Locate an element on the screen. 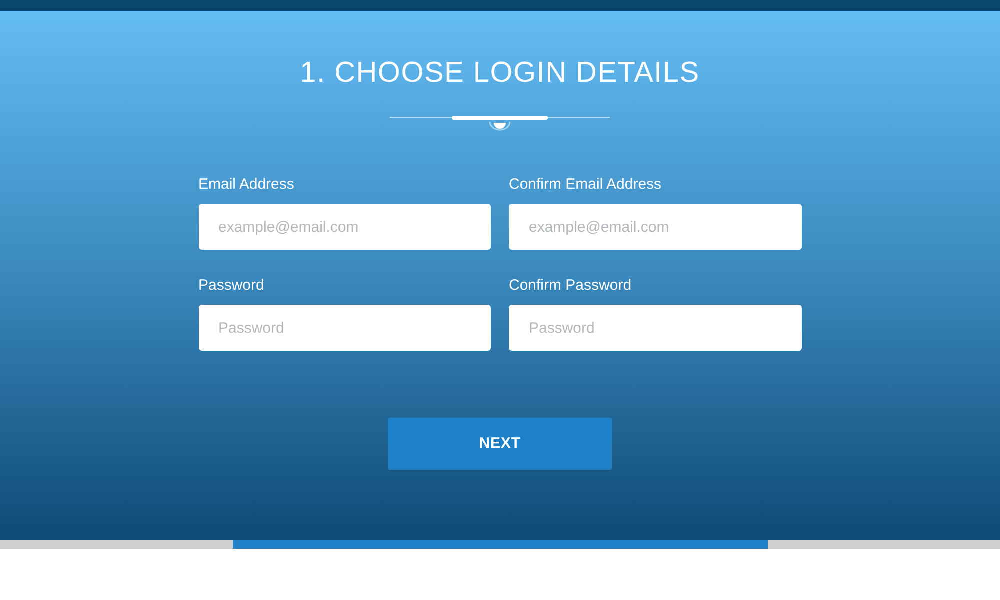 This screenshot has height=600, width=1000. form-title: 1. CHOOSE LOGIN DETAILS is located at coordinates (500, 73).